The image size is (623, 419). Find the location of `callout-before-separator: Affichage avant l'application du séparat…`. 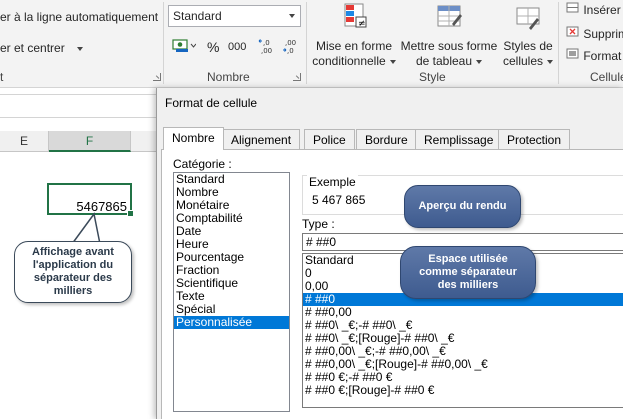

callout-before-separator: Affichage avant l'application du séparat… is located at coordinates (73, 272).